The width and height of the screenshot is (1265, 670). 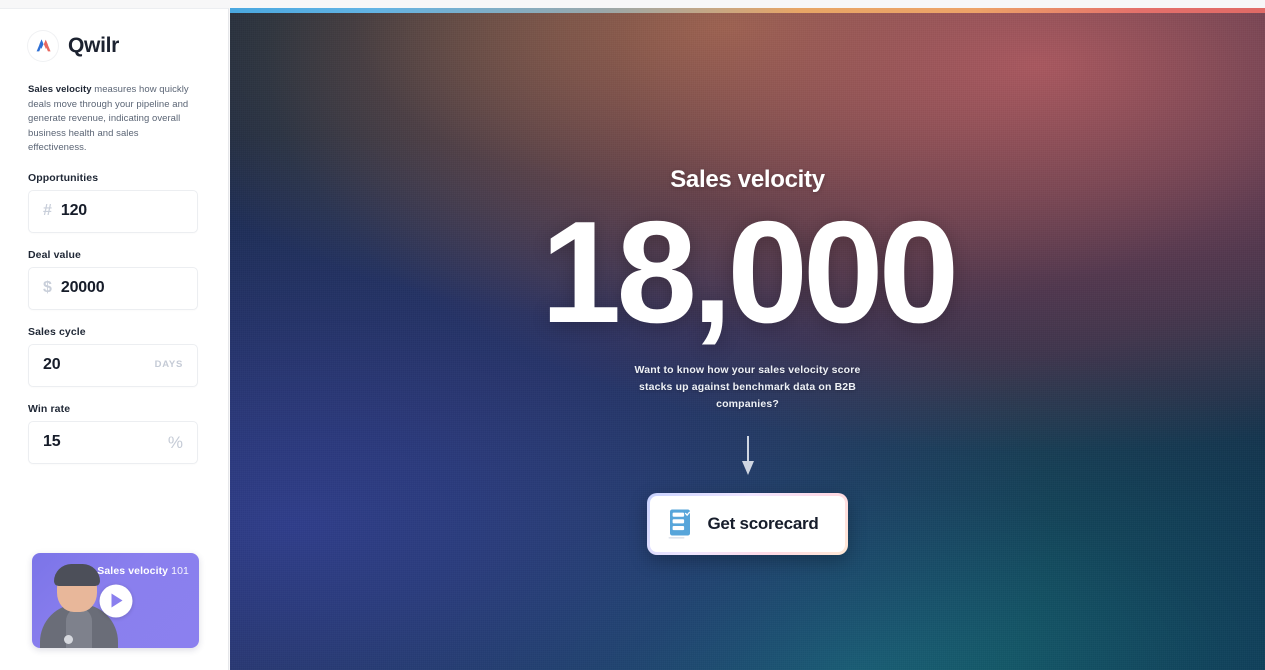 I want to click on field-sales-cycle: Sales cycle 20 DAYS, so click(x=113, y=356).